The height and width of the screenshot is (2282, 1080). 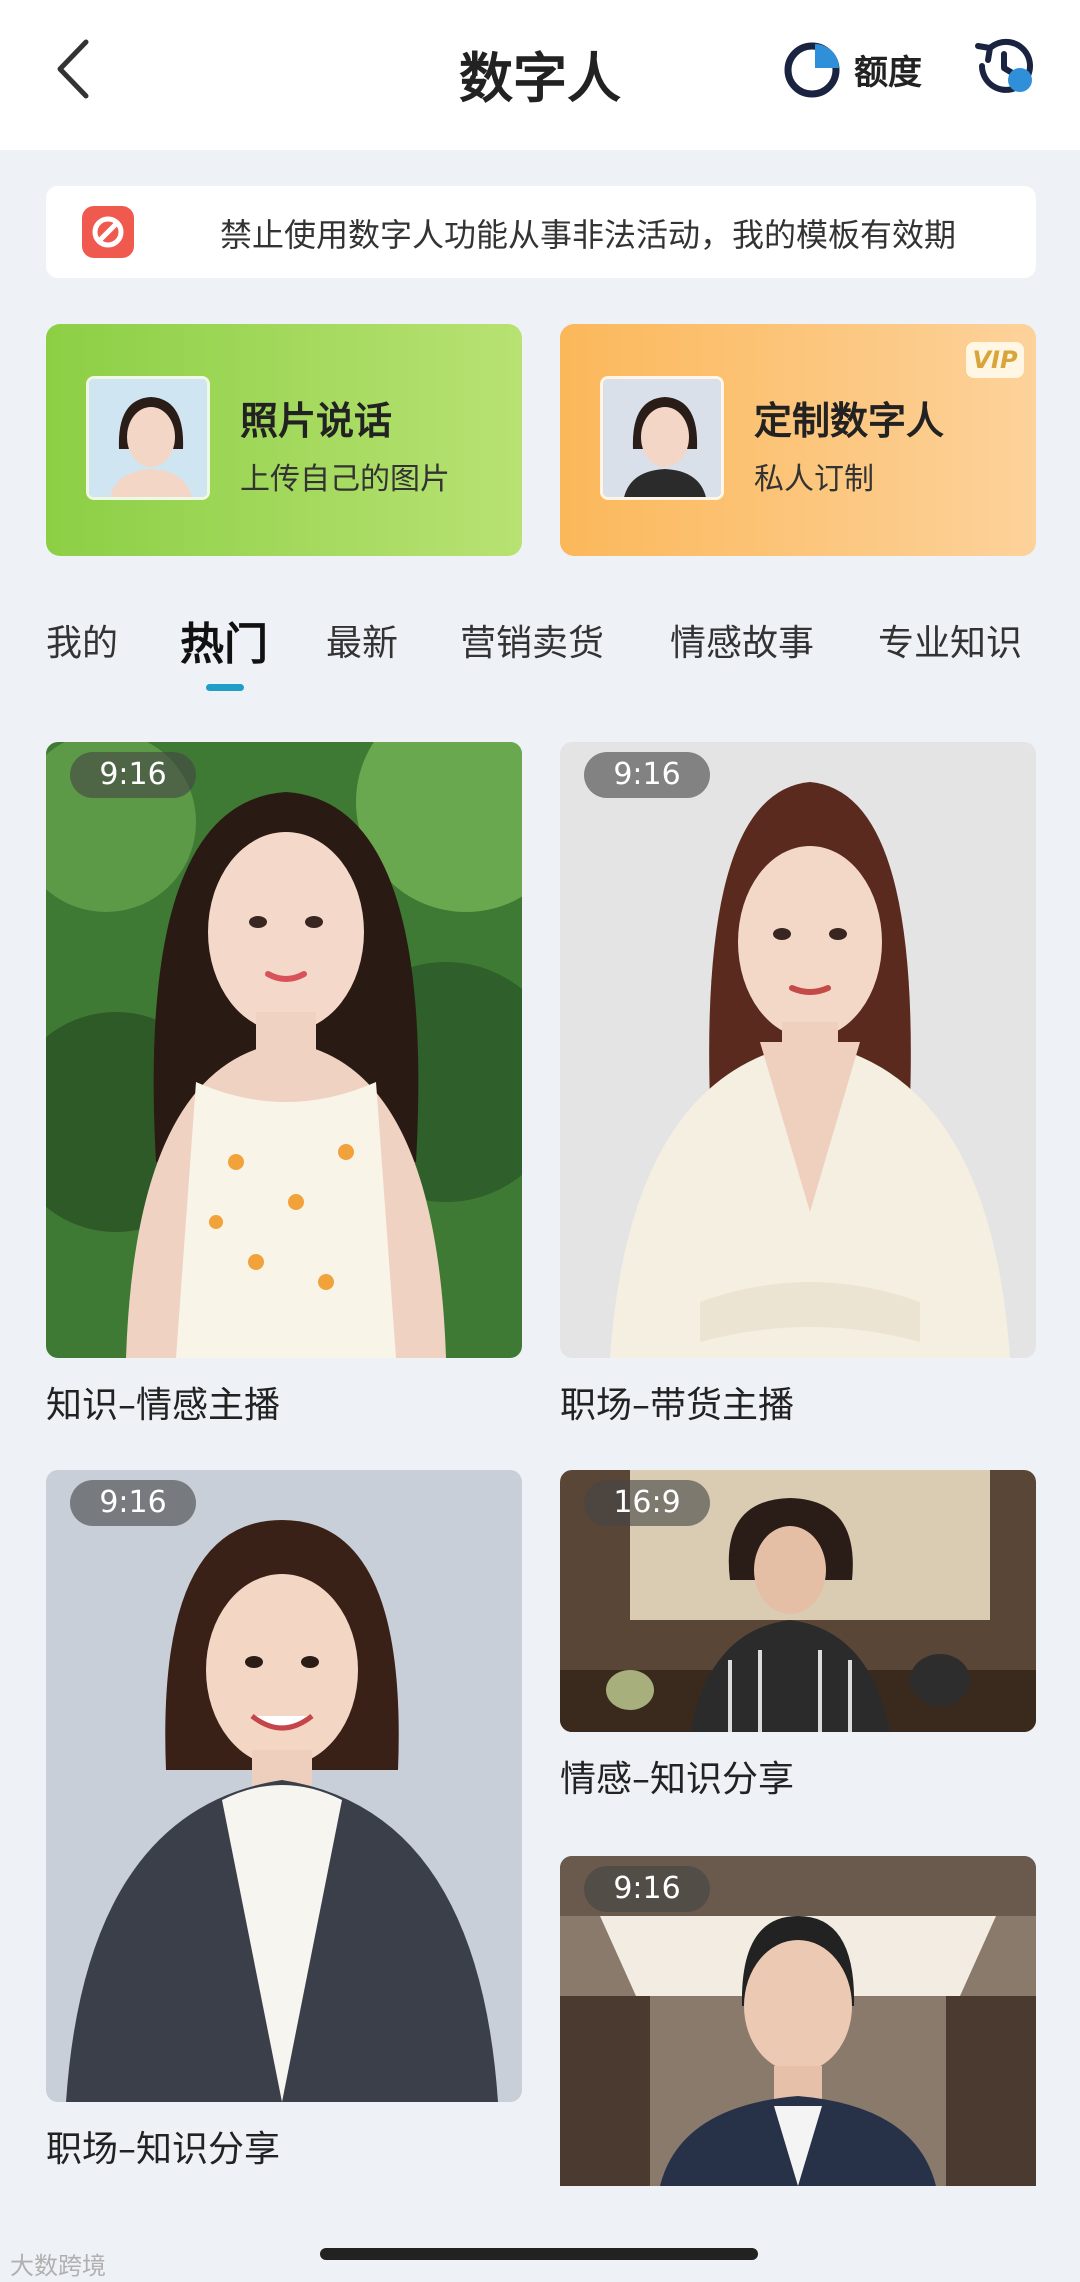 I want to click on template-caption: 知识–情感主播, so click(x=163, y=1405).